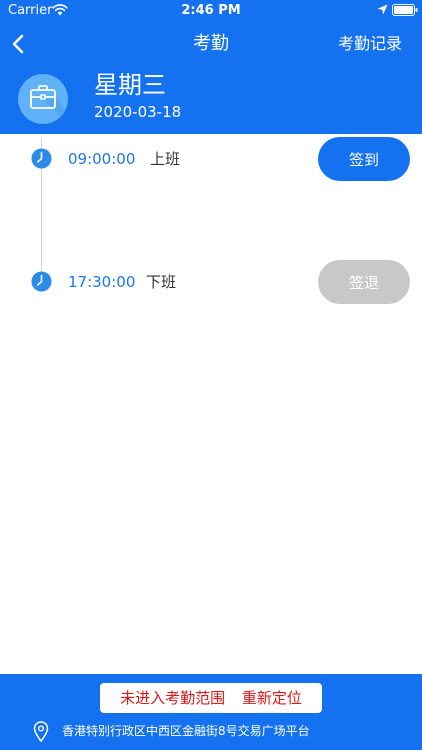 This screenshot has height=750, width=422. Describe the element at coordinates (186, 731) in the screenshot. I see `address-text: 香港特别行政区中西区金融街8号交易广场平台` at that location.